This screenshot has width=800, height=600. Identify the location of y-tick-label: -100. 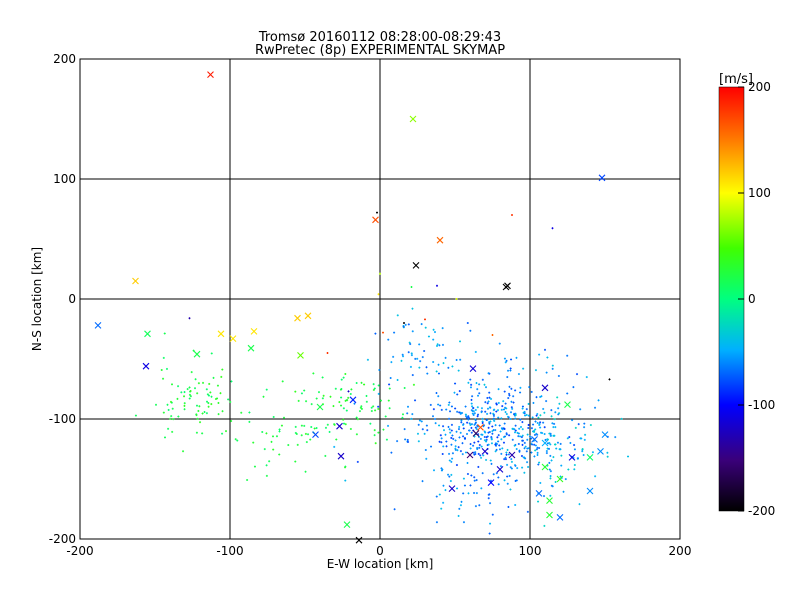
(62, 419).